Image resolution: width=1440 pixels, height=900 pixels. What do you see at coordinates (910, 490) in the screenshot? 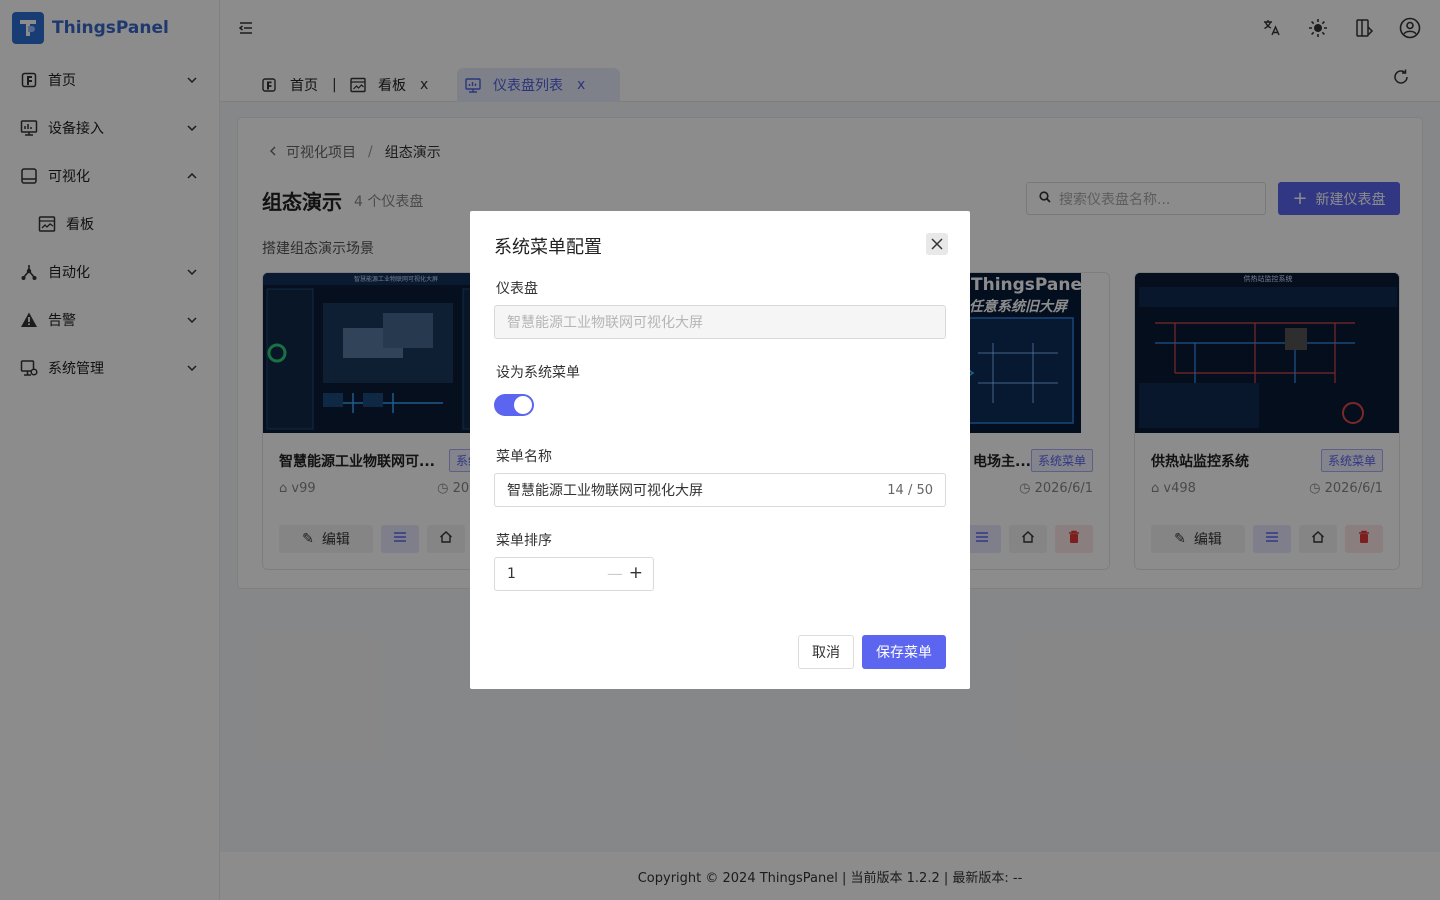
I see `char-count: 14 / 50` at bounding box center [910, 490].